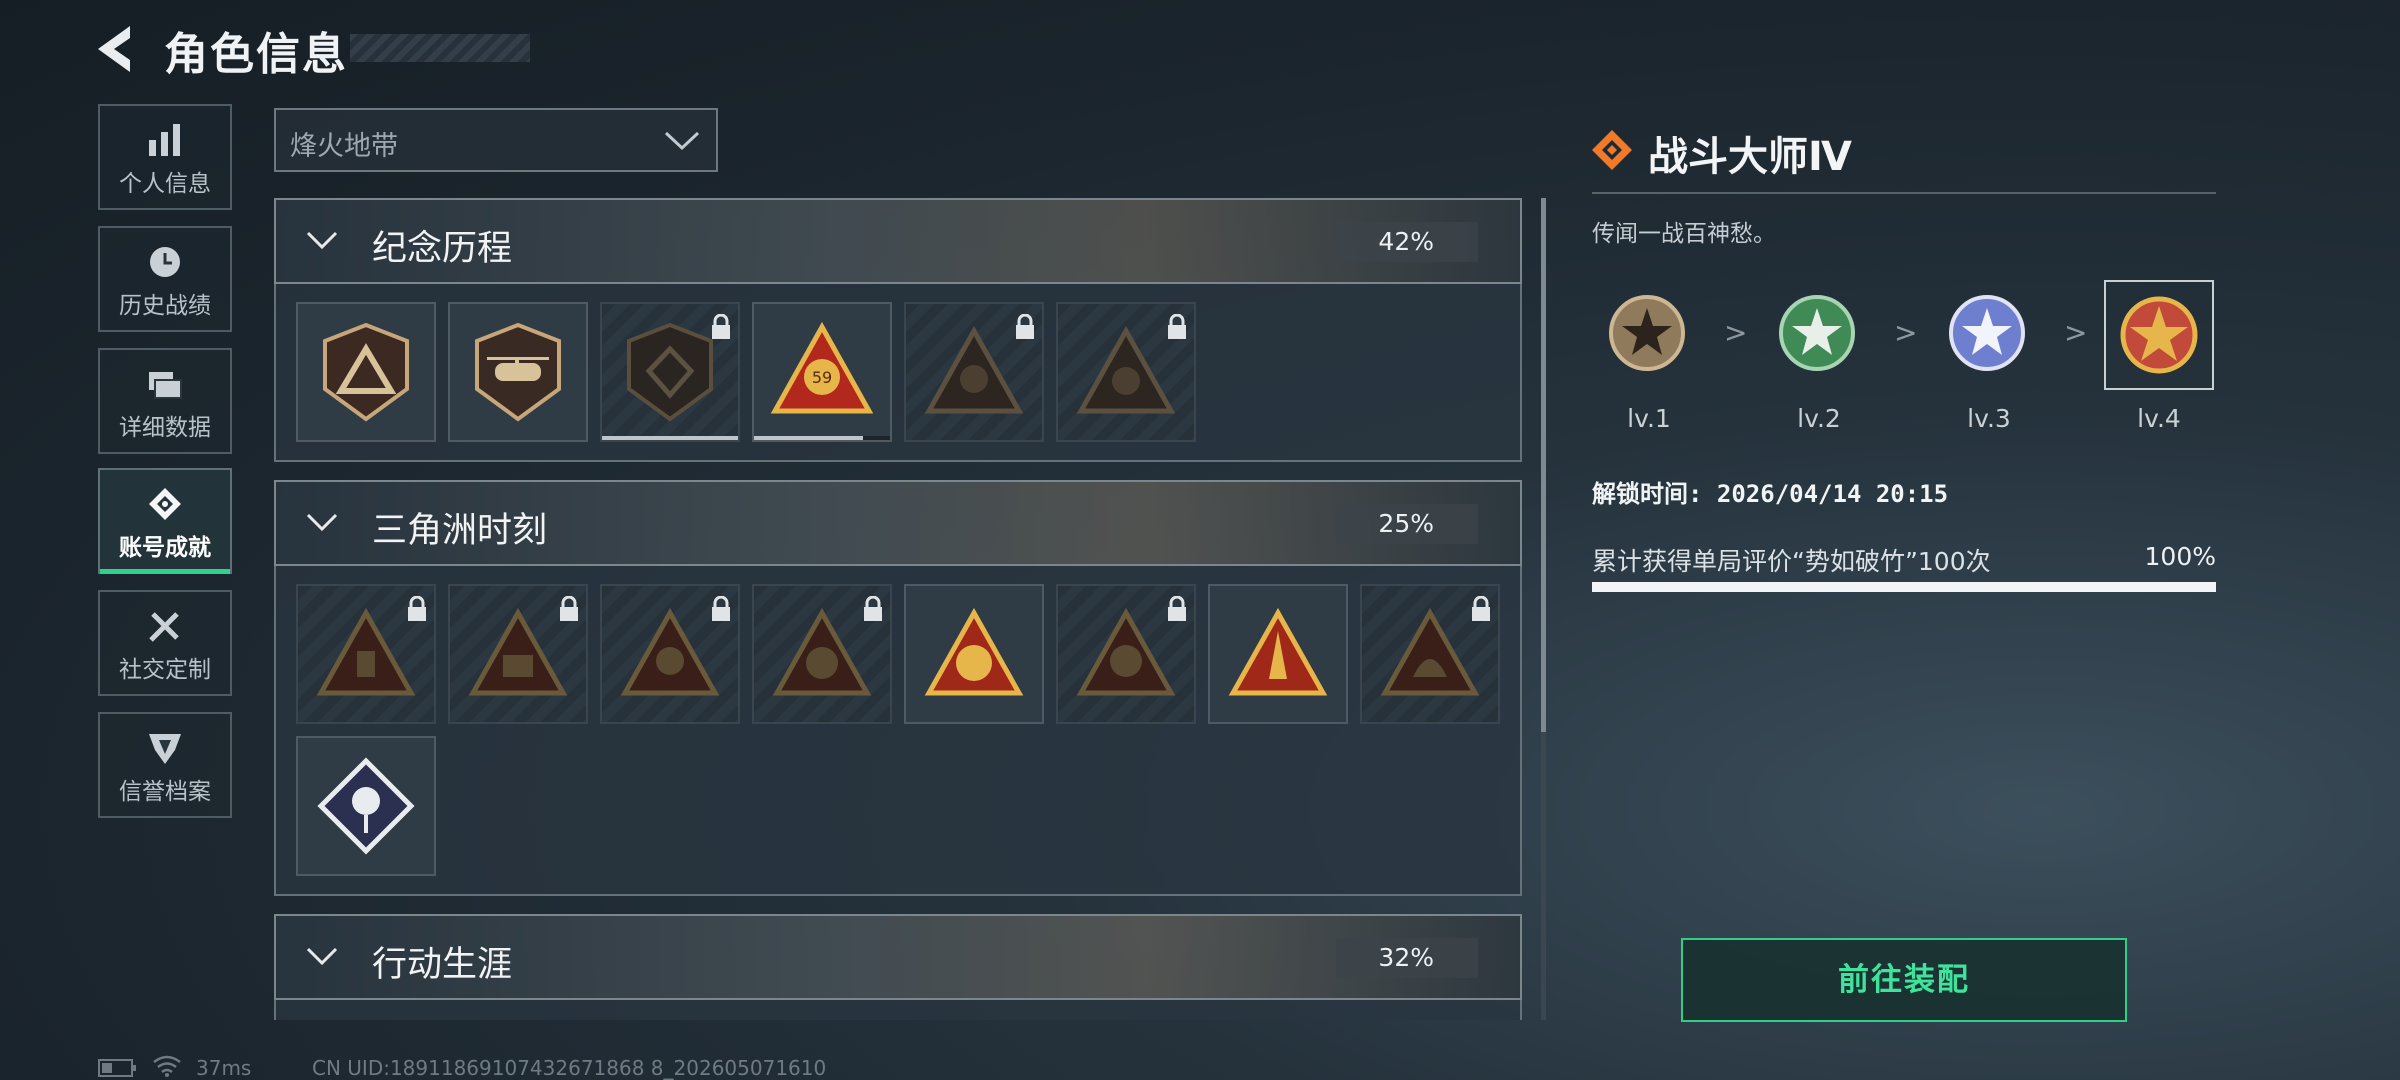 The width and height of the screenshot is (2400, 1080). Describe the element at coordinates (165, 157) in the screenshot. I see `nav-item-personal-info: 个人信息` at that location.